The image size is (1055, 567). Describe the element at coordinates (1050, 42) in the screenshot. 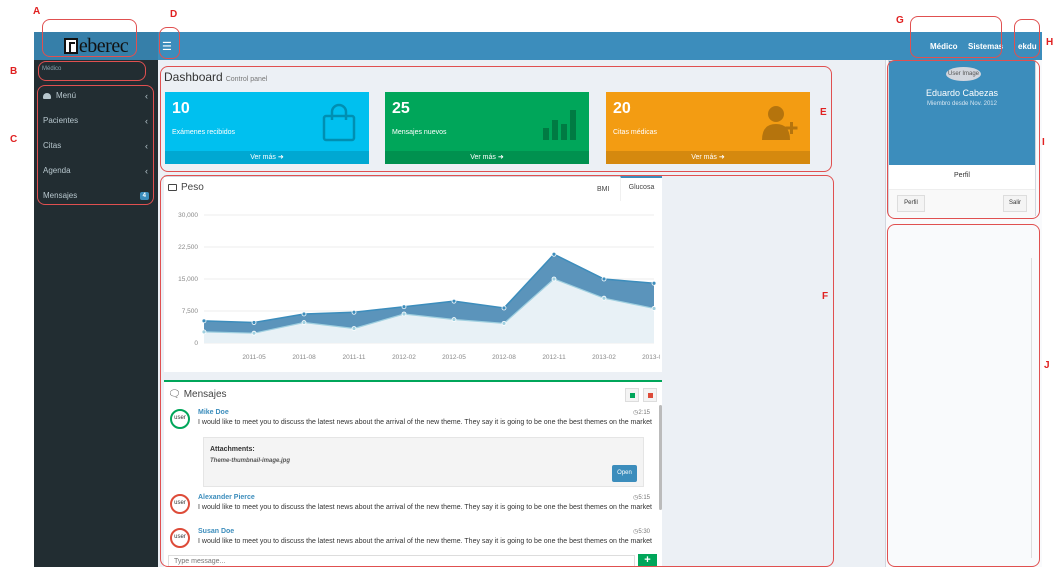

I see `annotation-label-h: H` at that location.